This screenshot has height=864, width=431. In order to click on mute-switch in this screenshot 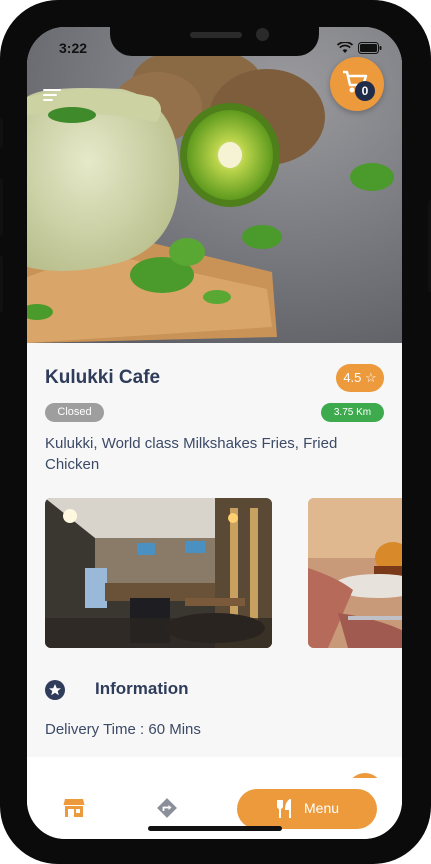, I will do `click(1, 133)`.